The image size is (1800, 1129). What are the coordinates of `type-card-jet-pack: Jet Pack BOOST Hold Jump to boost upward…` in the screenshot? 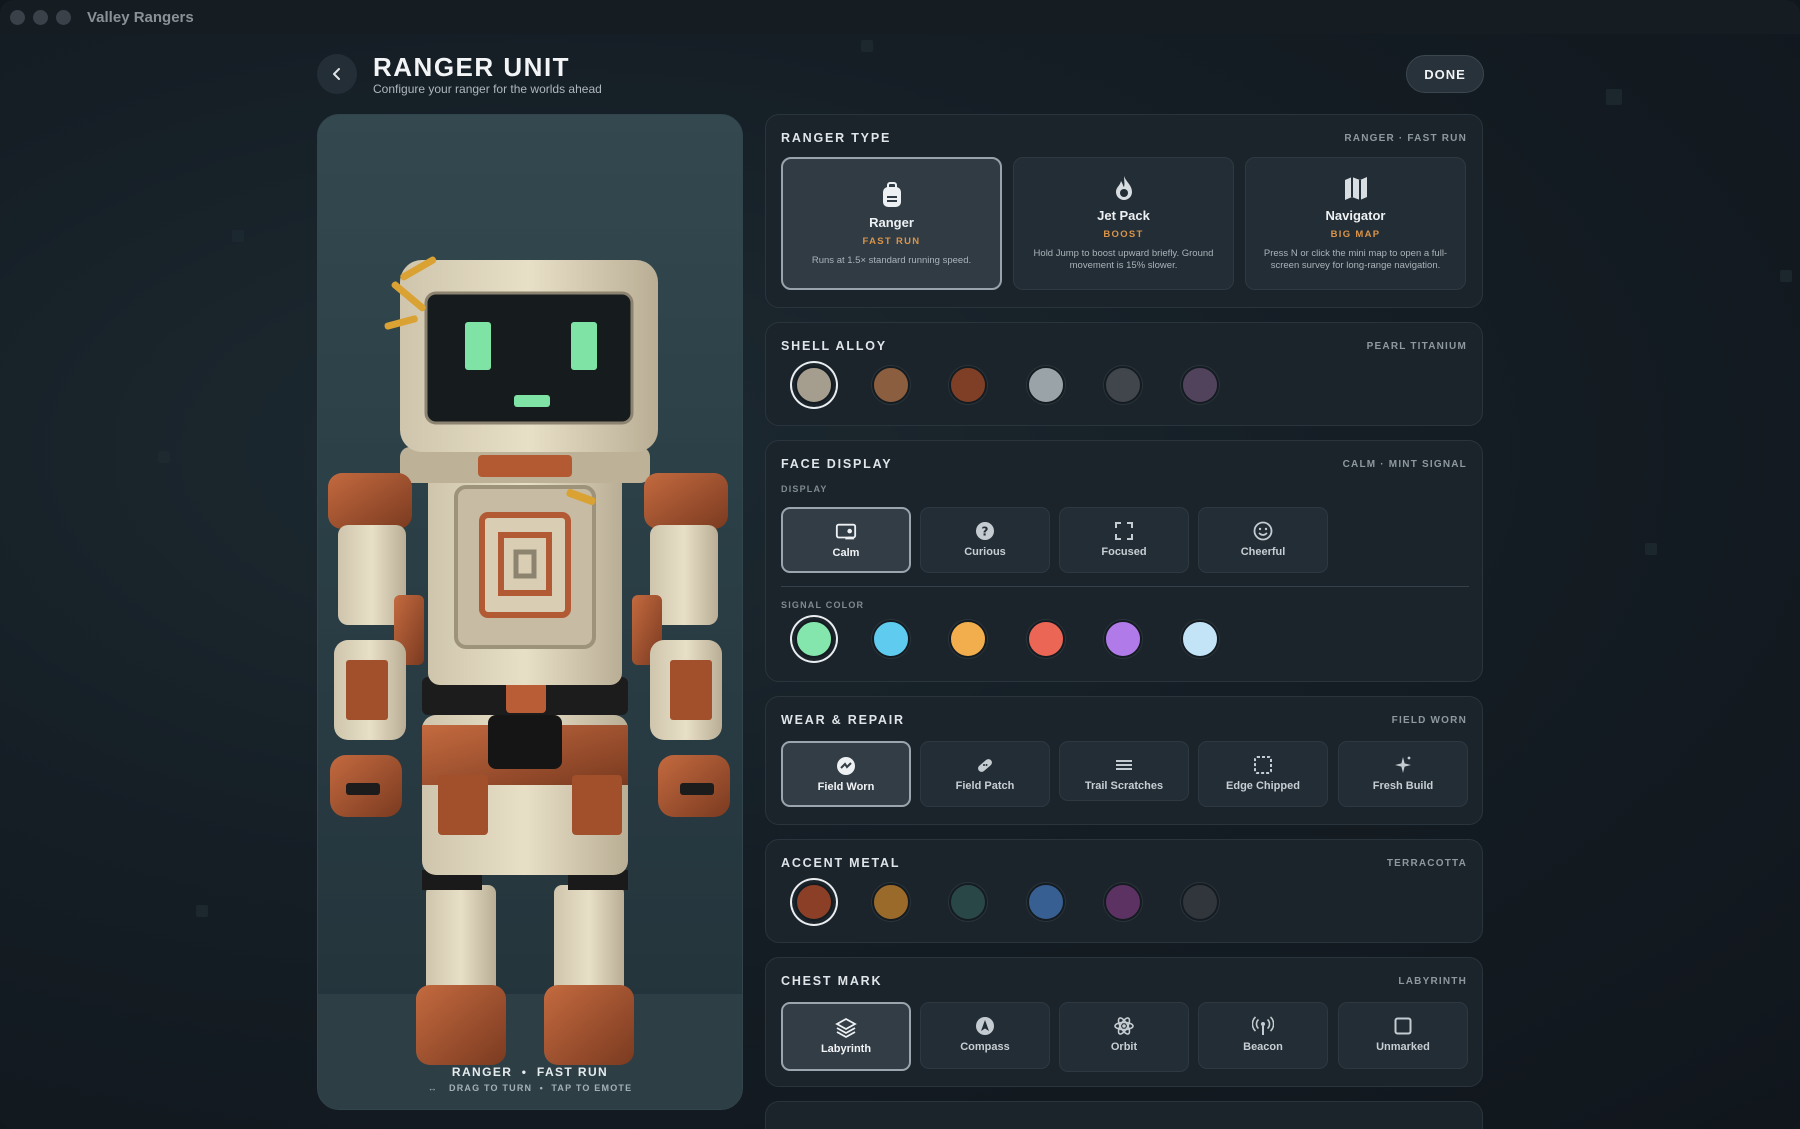 It's located at (1123, 223).